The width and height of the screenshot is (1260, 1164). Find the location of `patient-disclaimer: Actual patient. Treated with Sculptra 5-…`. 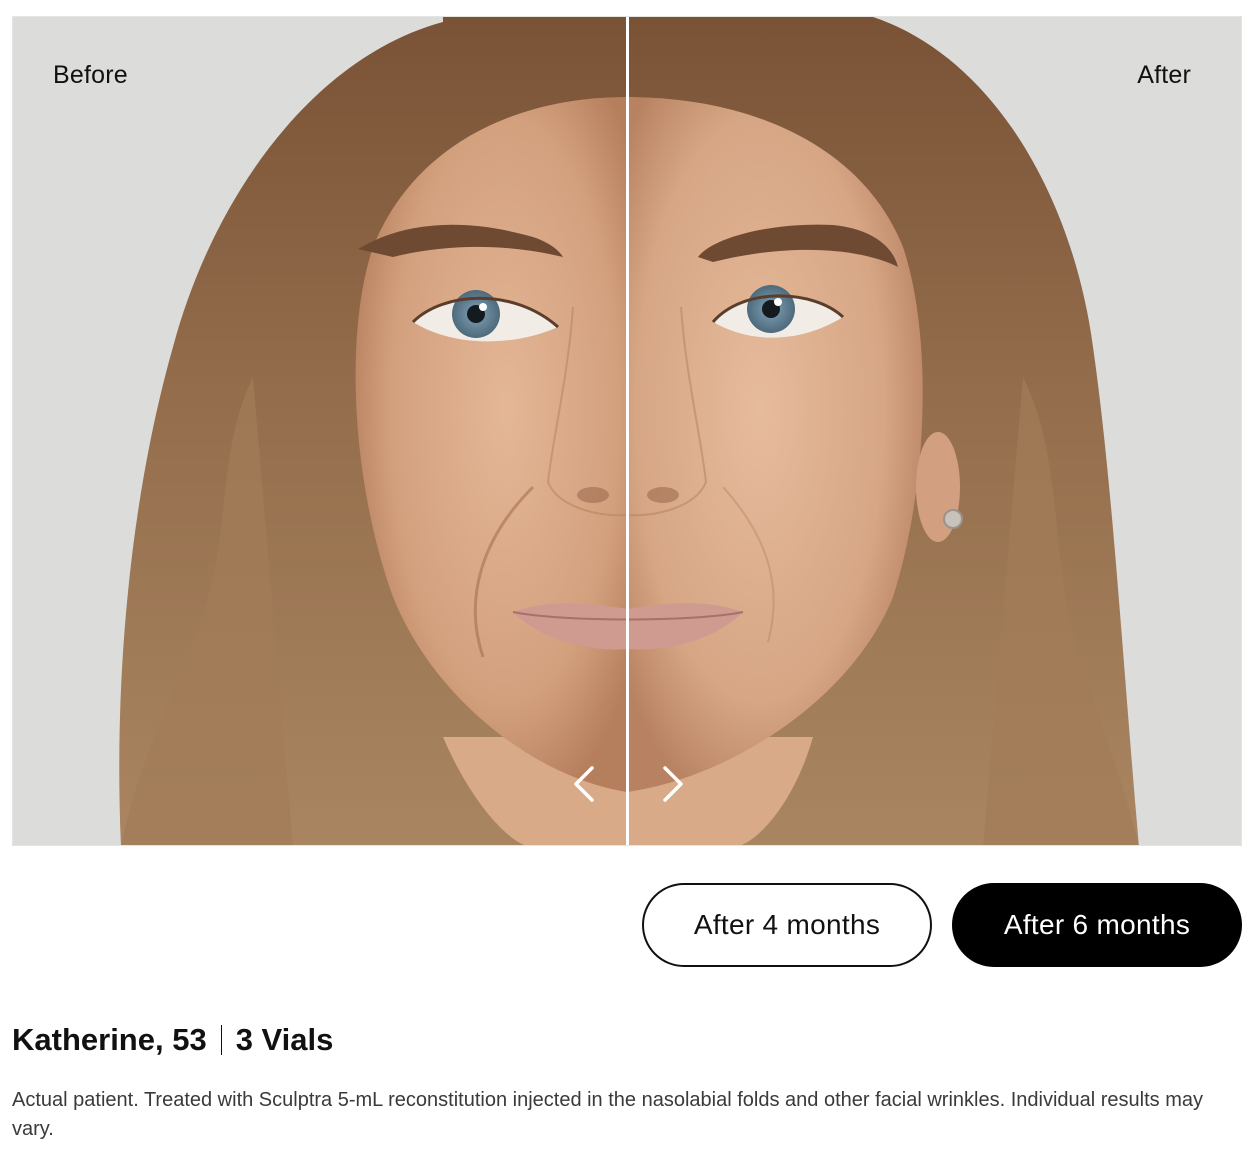

patient-disclaimer: Actual patient. Treated with Sculptra 5-… is located at coordinates (607, 1114).